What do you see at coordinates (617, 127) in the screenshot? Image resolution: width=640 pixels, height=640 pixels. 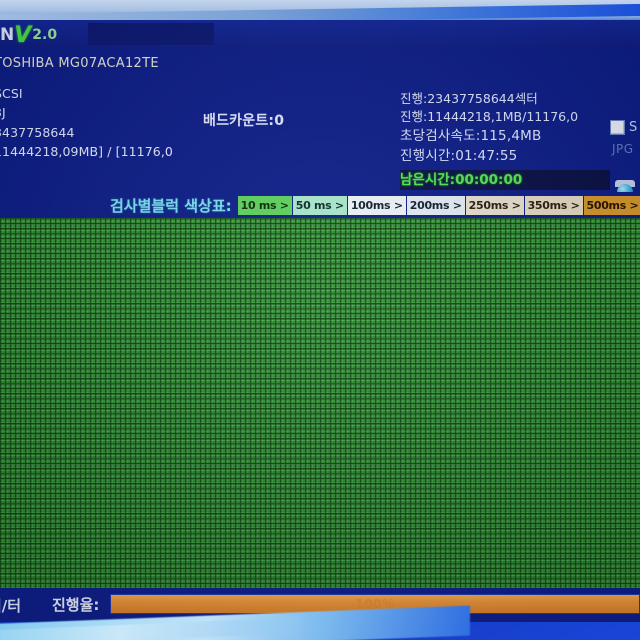 I see `checkbox-unchecked-icon` at bounding box center [617, 127].